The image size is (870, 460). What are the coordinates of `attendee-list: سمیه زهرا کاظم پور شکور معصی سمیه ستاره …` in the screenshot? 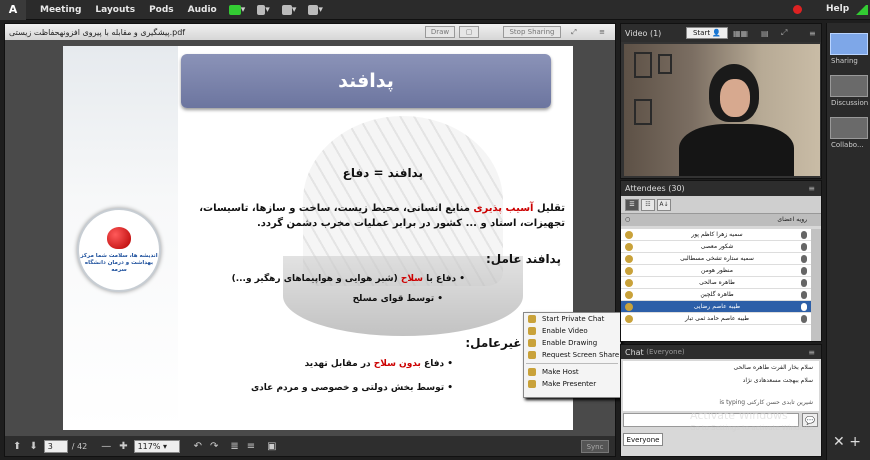 It's located at (716, 285).